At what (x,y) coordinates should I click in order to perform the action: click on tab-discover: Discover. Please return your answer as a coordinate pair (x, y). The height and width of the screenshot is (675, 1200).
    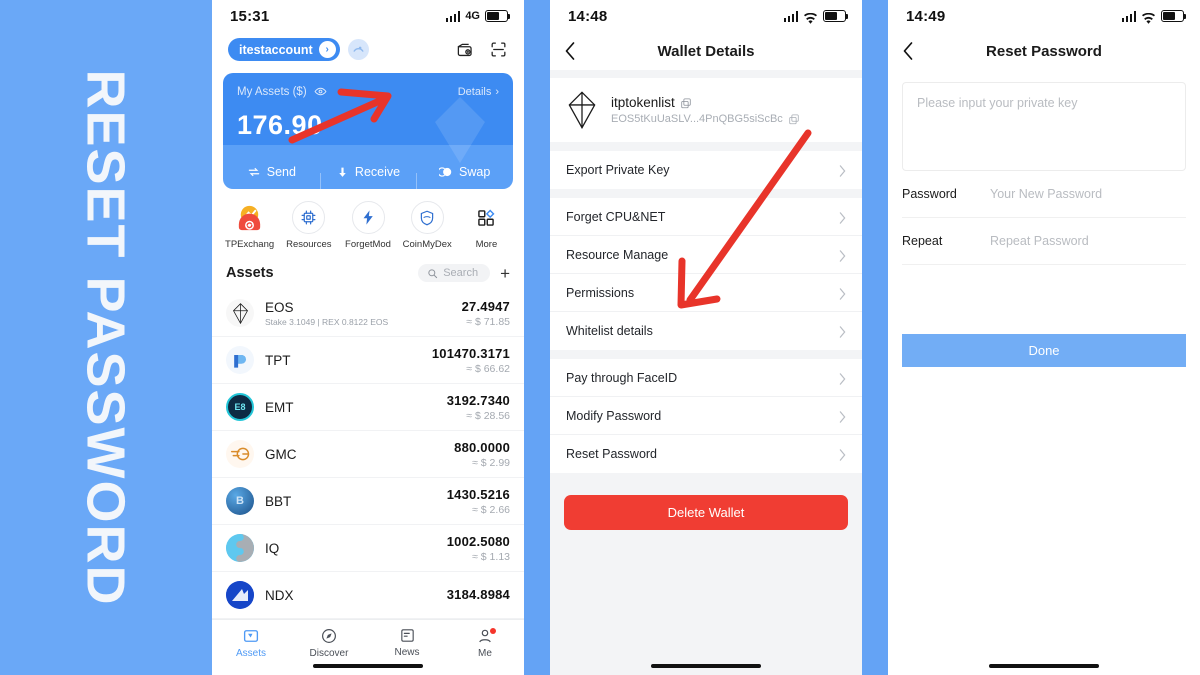
    Looking at the image, I should click on (329, 643).